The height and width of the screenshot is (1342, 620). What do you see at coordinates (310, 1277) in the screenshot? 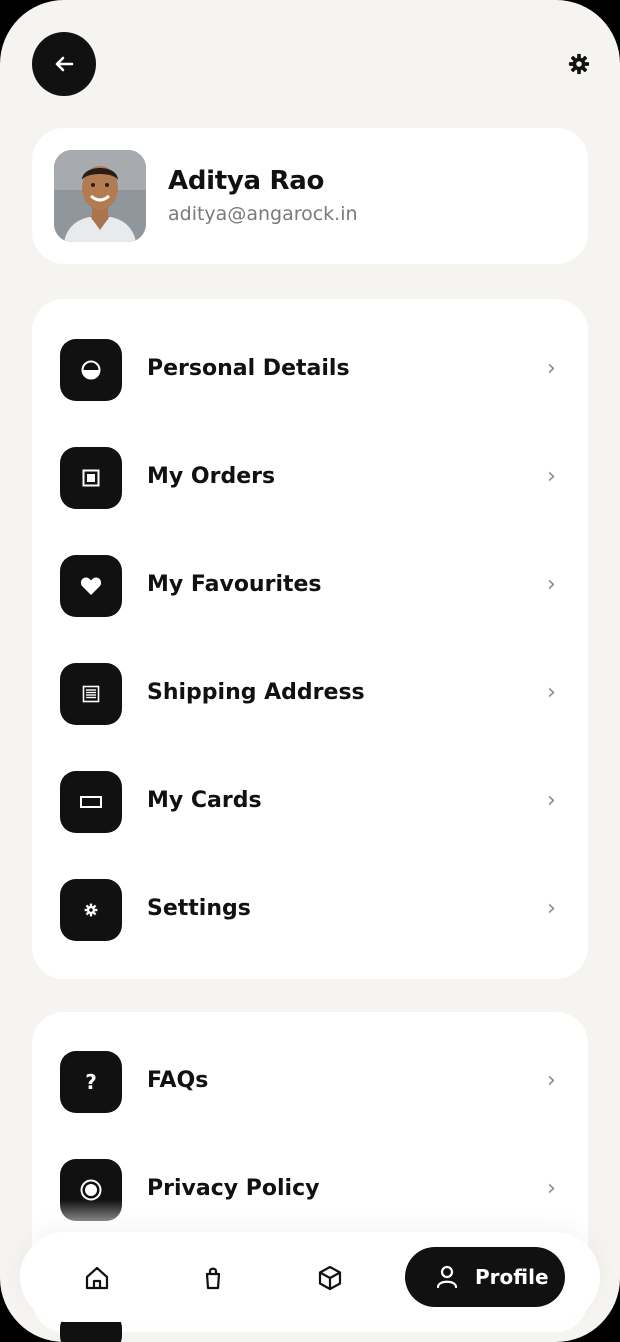
I see `bottom-tab-bar: Profile` at bounding box center [310, 1277].